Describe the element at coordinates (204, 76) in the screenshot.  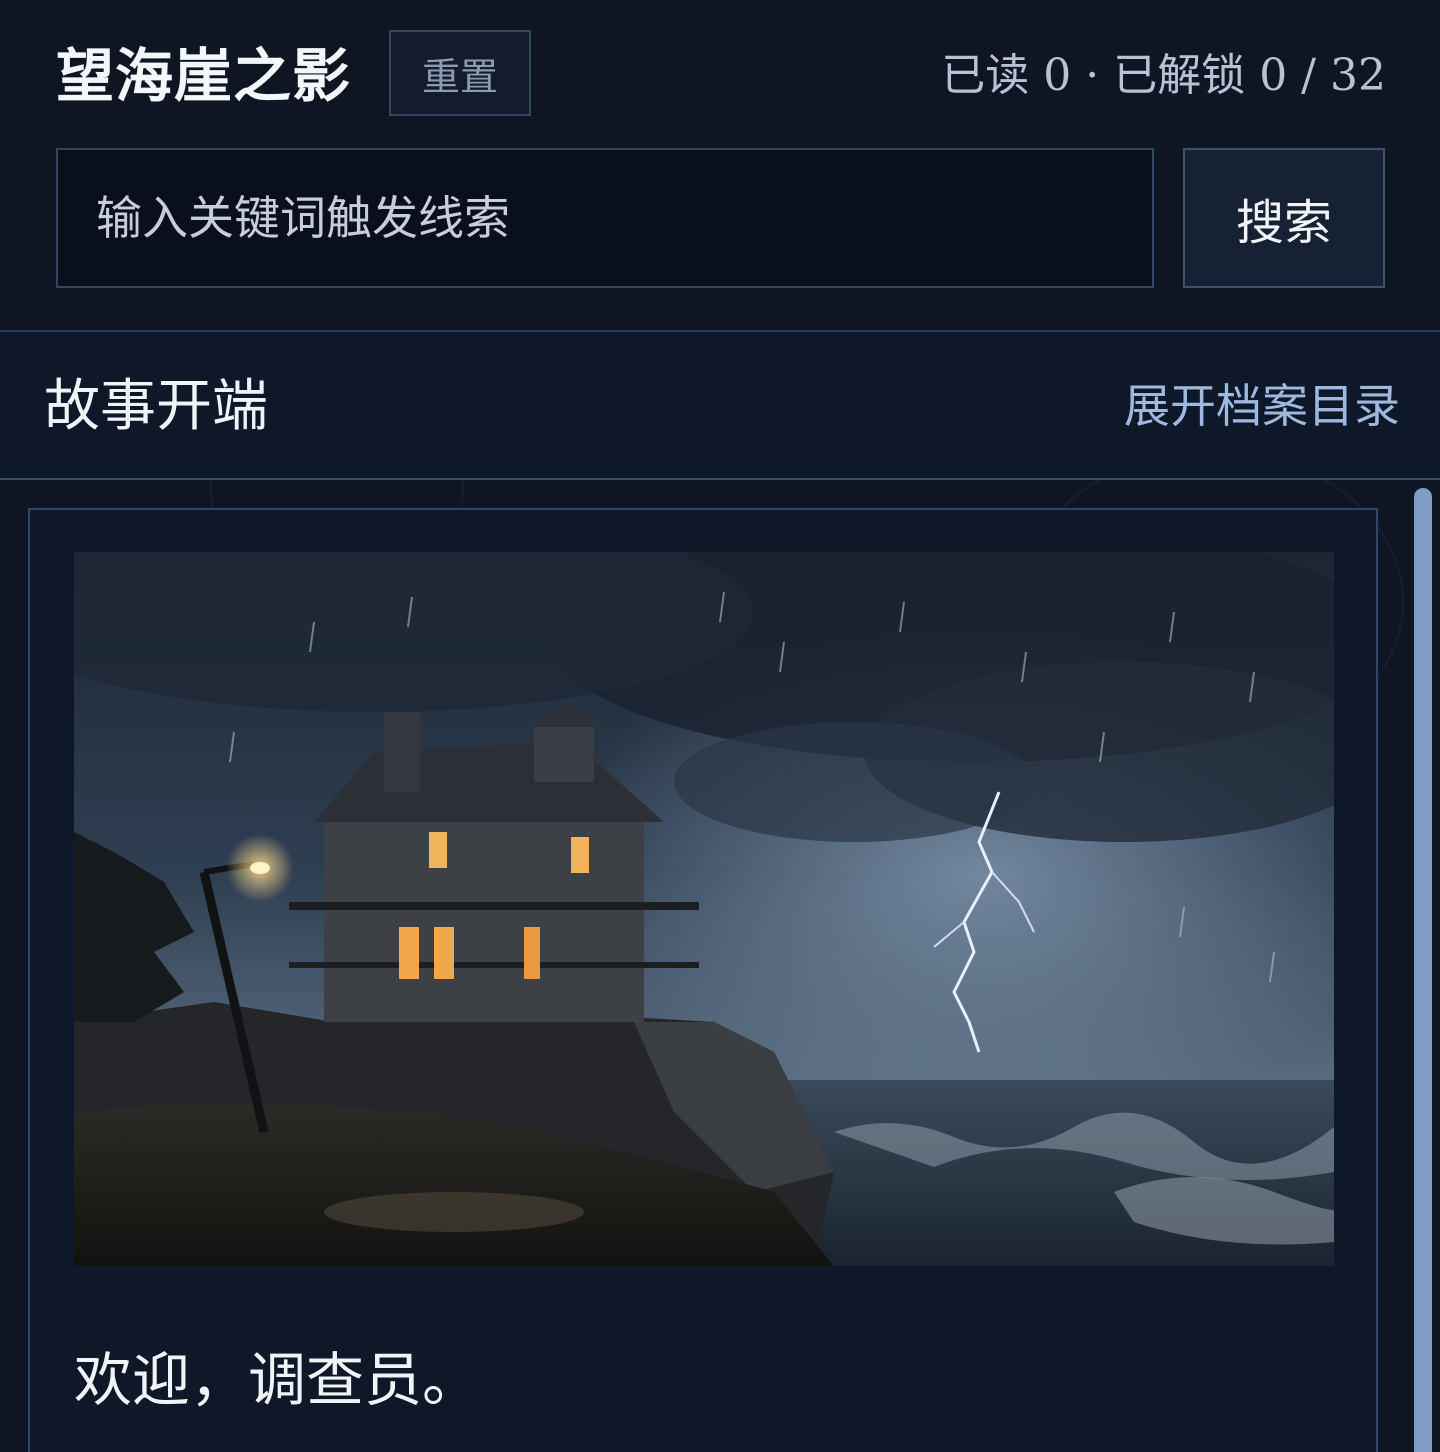
I see `app-title: 望海崖之影` at that location.